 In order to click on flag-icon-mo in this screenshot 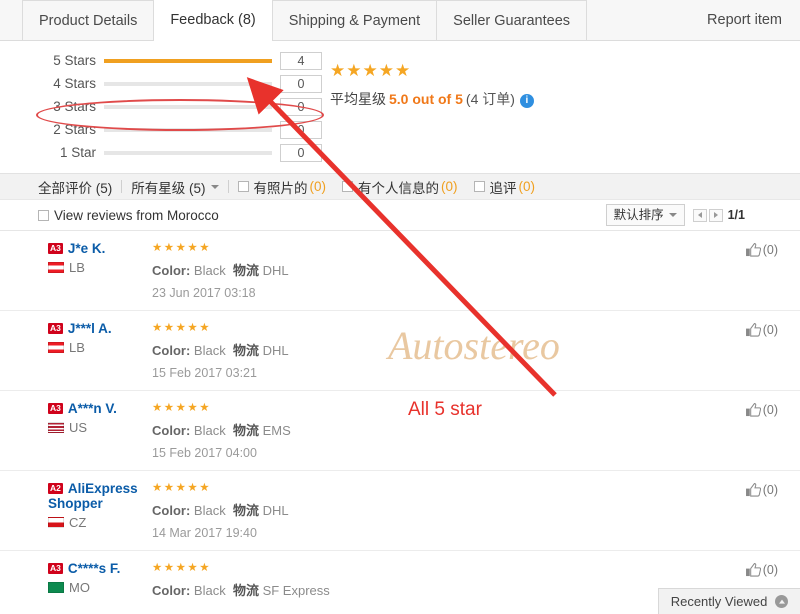, I will do `click(56, 587)`.